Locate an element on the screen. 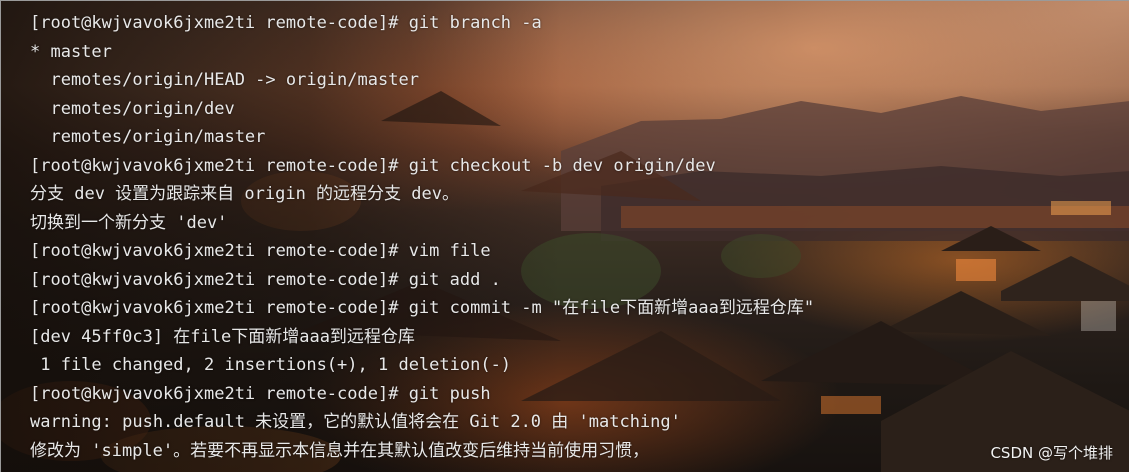 This screenshot has width=1129, height=472. terminal-line: 切换到一个新分支 'dev' is located at coordinates (129, 222).